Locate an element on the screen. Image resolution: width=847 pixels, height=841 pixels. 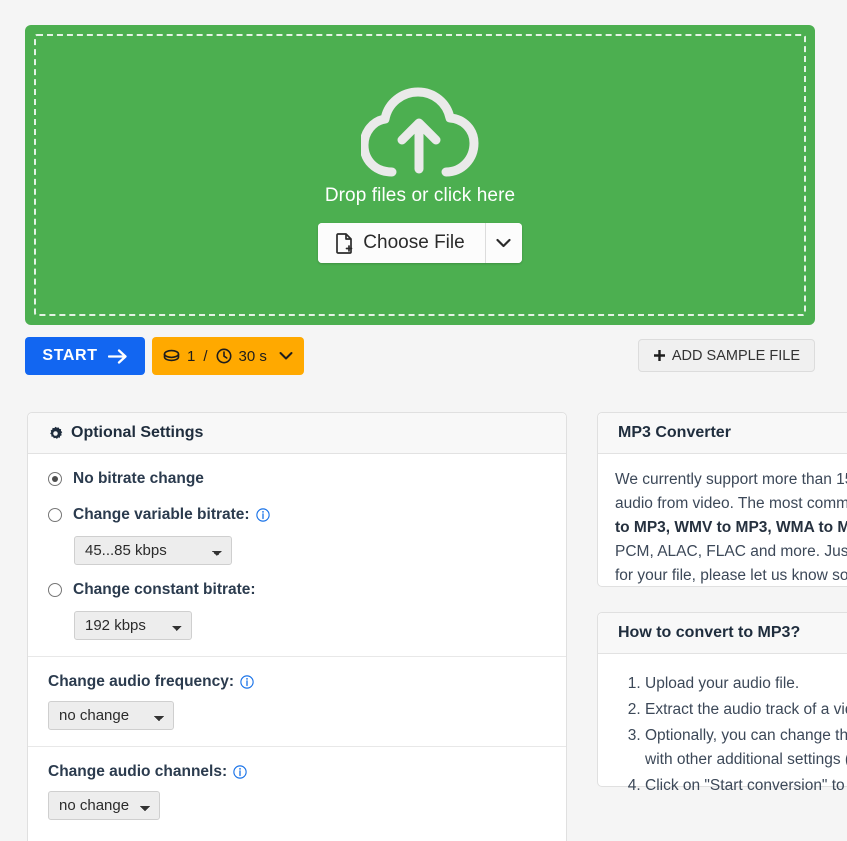
action-row: START 1 / 30 s ADD SAMPLE FILE is located at coordinates (420, 356).